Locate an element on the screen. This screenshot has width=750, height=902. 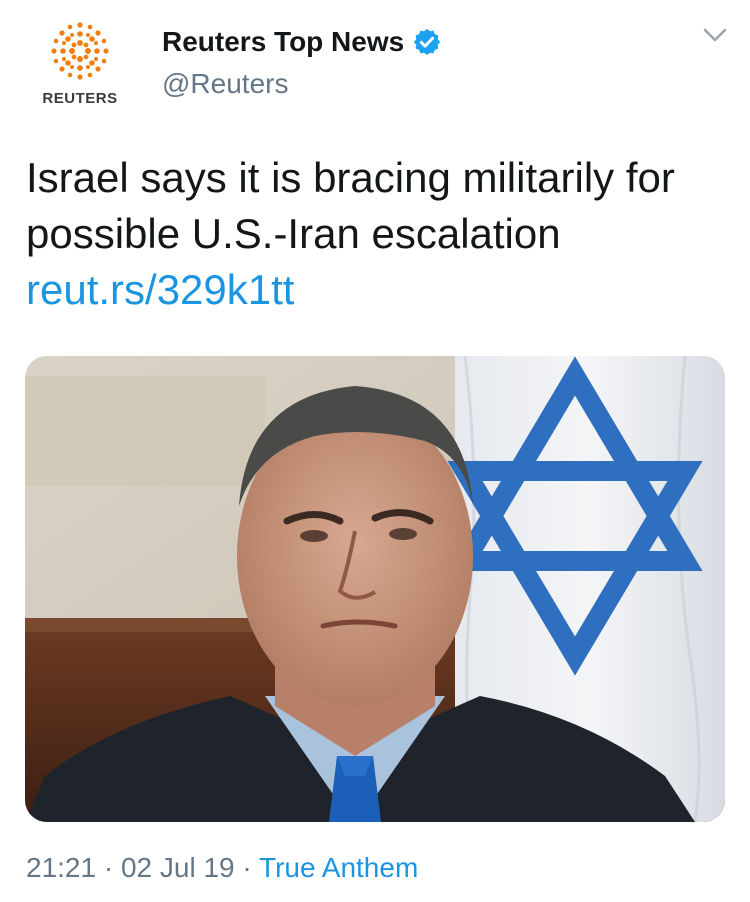
author-name-row: Reuters Top News is located at coordinates (302, 42).